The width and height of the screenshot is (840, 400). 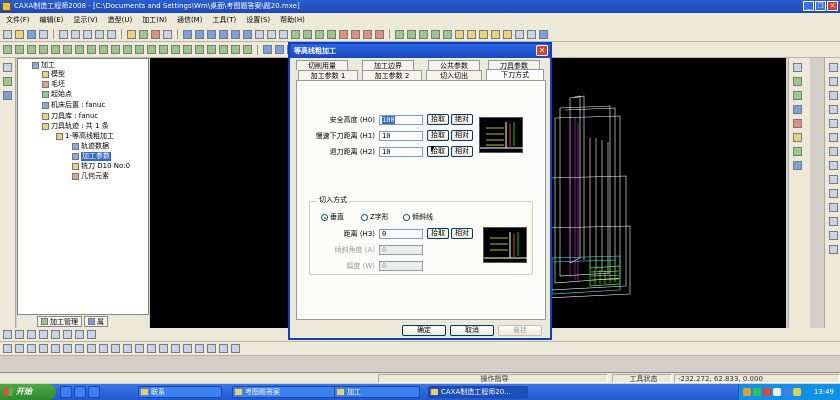 I want to click on filter-icon, so click(x=167, y=34).